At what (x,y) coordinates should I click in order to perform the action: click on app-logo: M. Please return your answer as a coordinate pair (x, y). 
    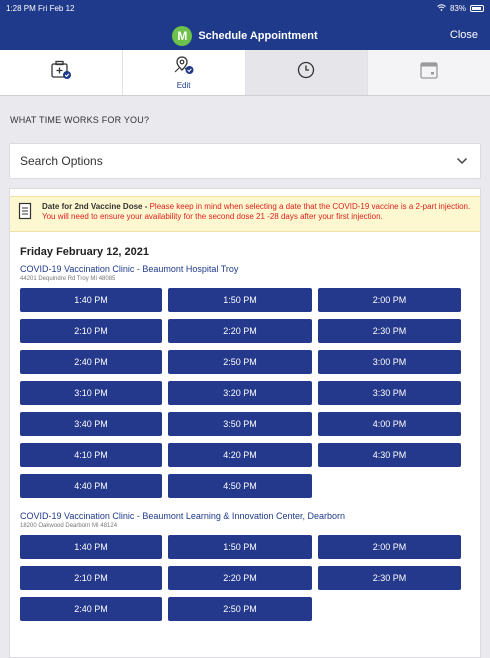
    Looking at the image, I should click on (182, 36).